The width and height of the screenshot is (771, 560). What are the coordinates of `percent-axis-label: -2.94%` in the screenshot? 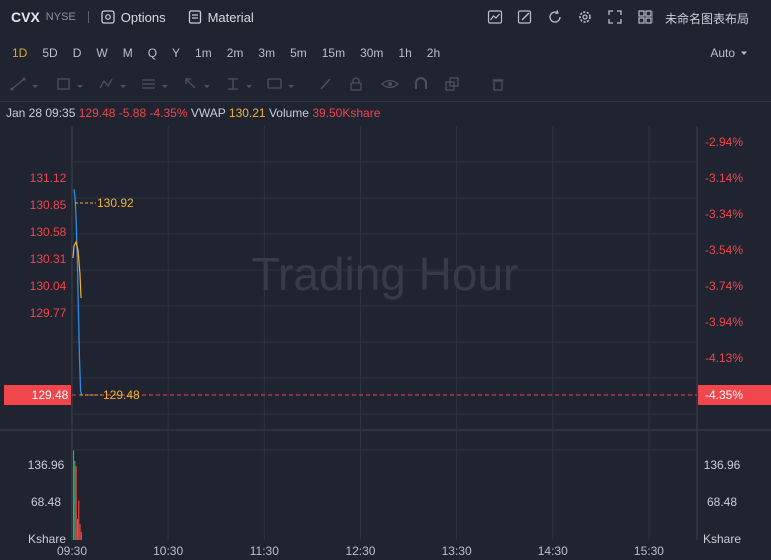 It's located at (724, 142).